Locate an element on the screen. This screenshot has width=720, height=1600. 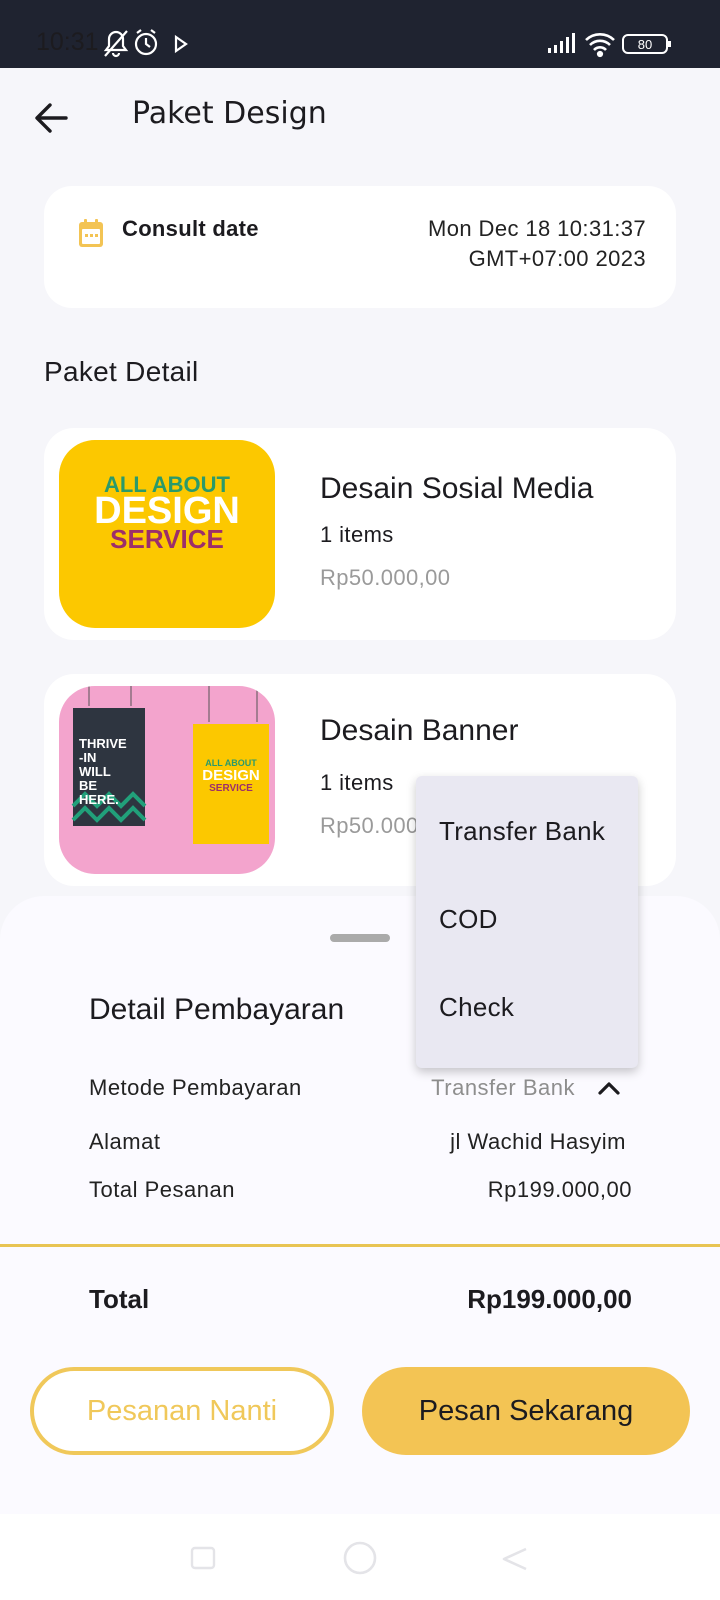
thumb-line-3: SERVICE is located at coordinates (167, 539).